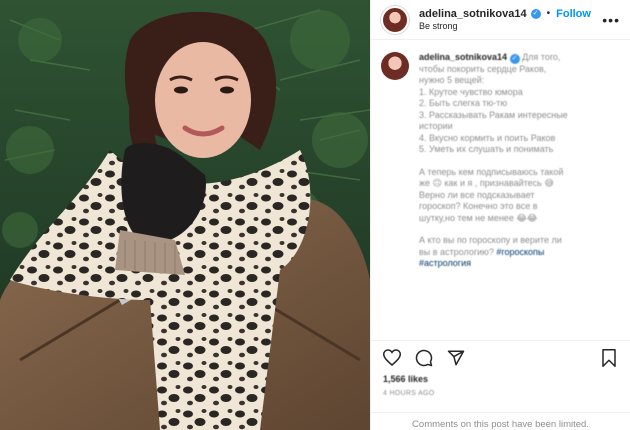 The image size is (630, 430). What do you see at coordinates (487, 137) in the screenshot?
I see `caption-line: 4. Вкусно кормить и поить Раков` at bounding box center [487, 137].